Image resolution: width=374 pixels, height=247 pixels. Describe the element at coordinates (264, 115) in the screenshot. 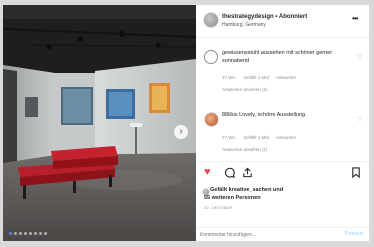

I see `comment-text: 88illus Lovely, schöne Ausstellung` at that location.